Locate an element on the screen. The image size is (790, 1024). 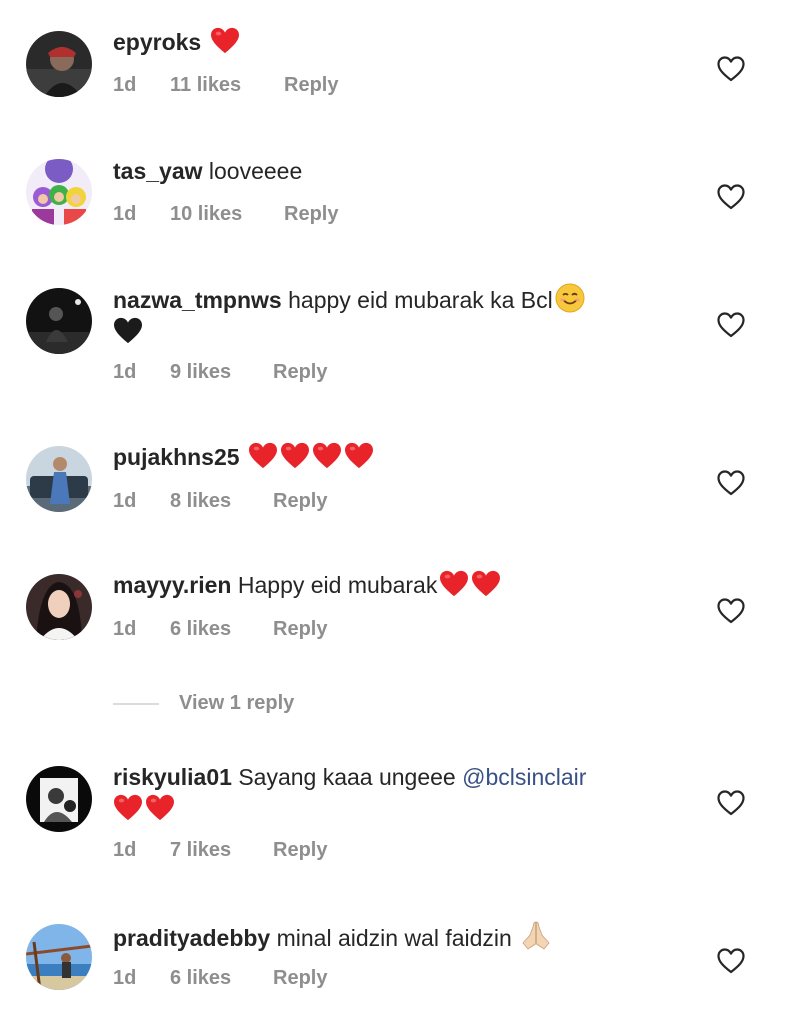
comment-meta: 1d 10 likes Reply is located at coordinates (225, 214).